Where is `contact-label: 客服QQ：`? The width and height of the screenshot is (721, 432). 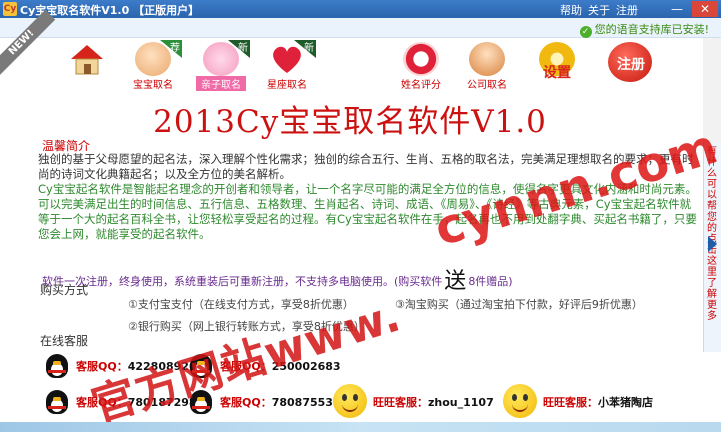 contact-label: 客服QQ： is located at coordinates (246, 402).